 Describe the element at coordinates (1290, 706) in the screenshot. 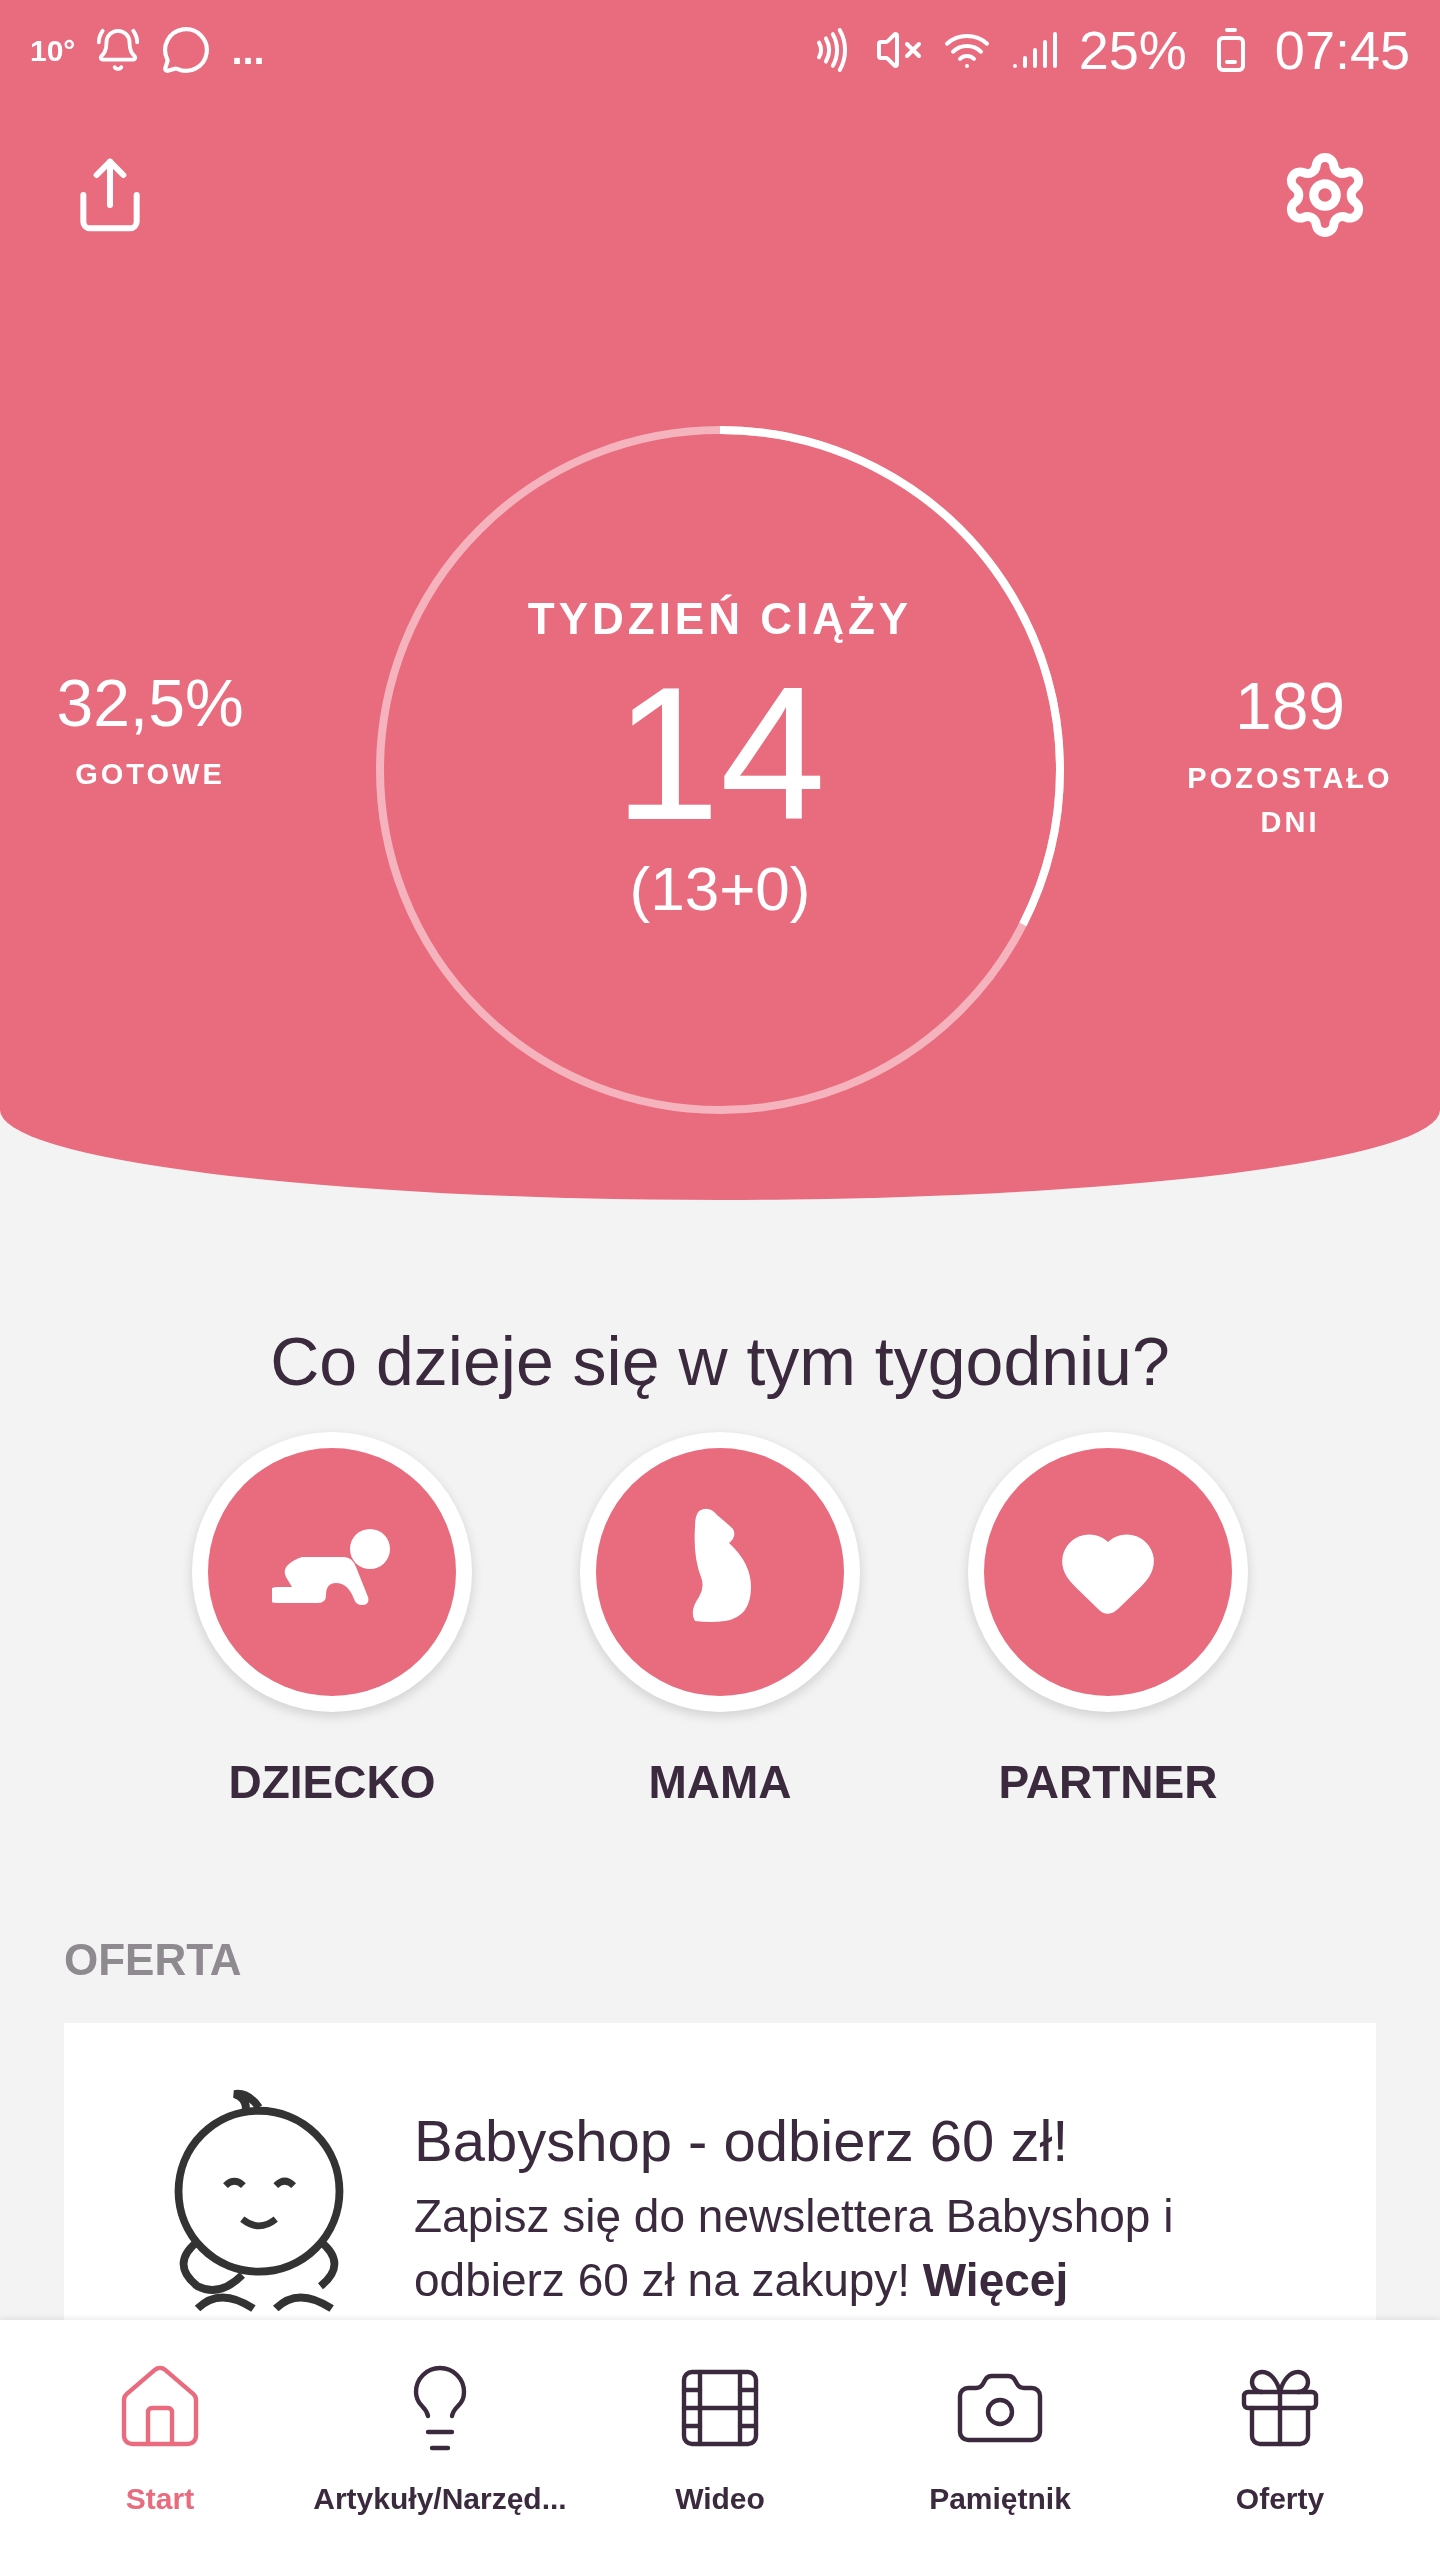

I see `days-left-value: 189` at that location.